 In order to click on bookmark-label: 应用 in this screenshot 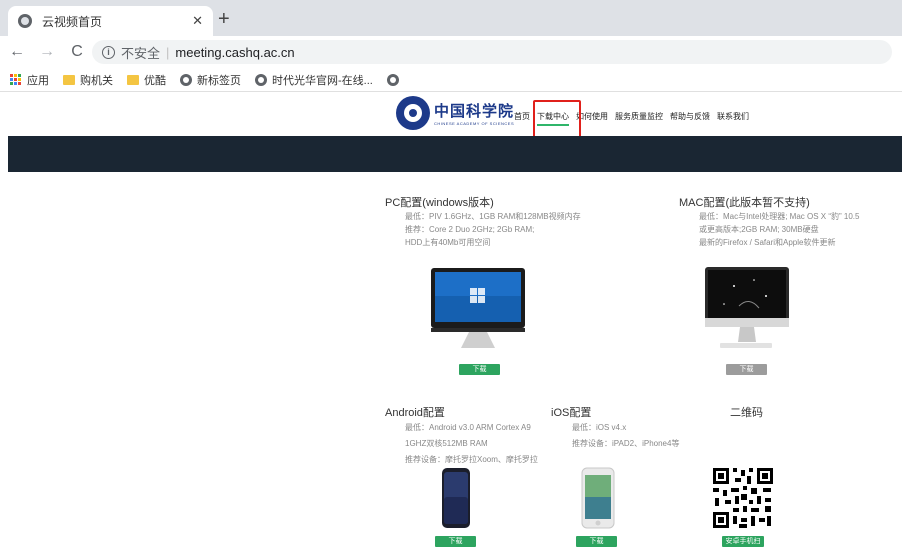, I will do `click(38, 80)`.